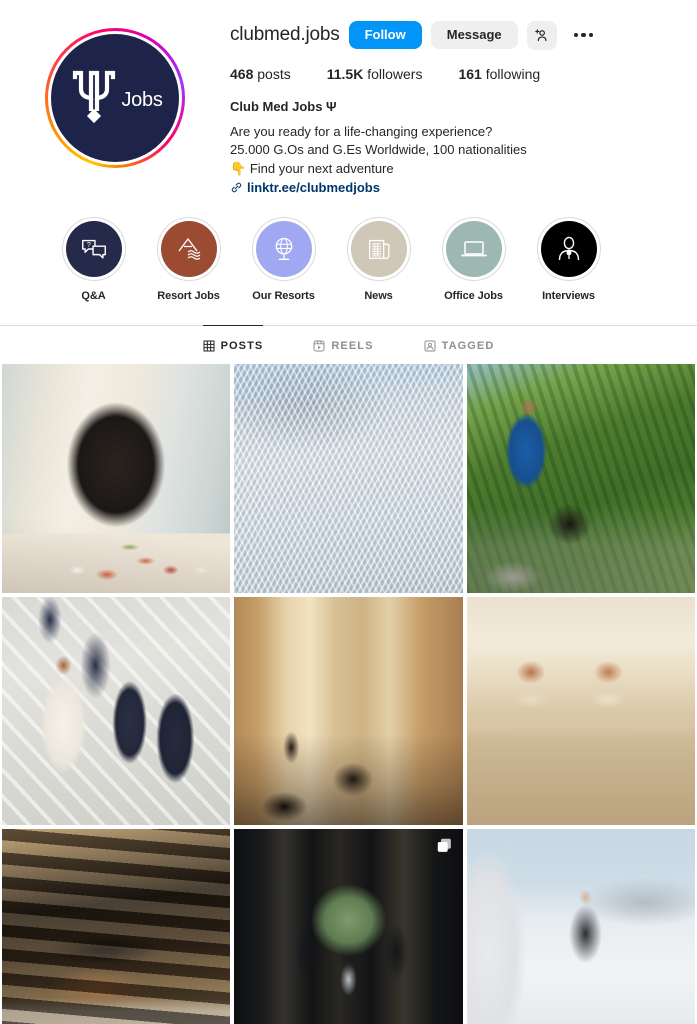 Image resolution: width=697 pixels, height=1024 pixels. I want to click on highlight-interviews: Interviews, so click(568, 259).